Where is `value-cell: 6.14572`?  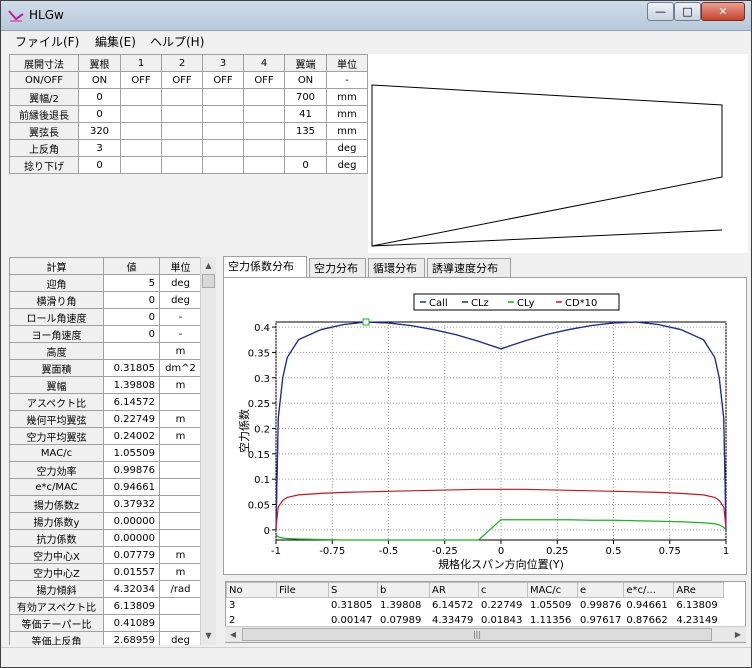
value-cell: 6.14572 is located at coordinates (131, 402).